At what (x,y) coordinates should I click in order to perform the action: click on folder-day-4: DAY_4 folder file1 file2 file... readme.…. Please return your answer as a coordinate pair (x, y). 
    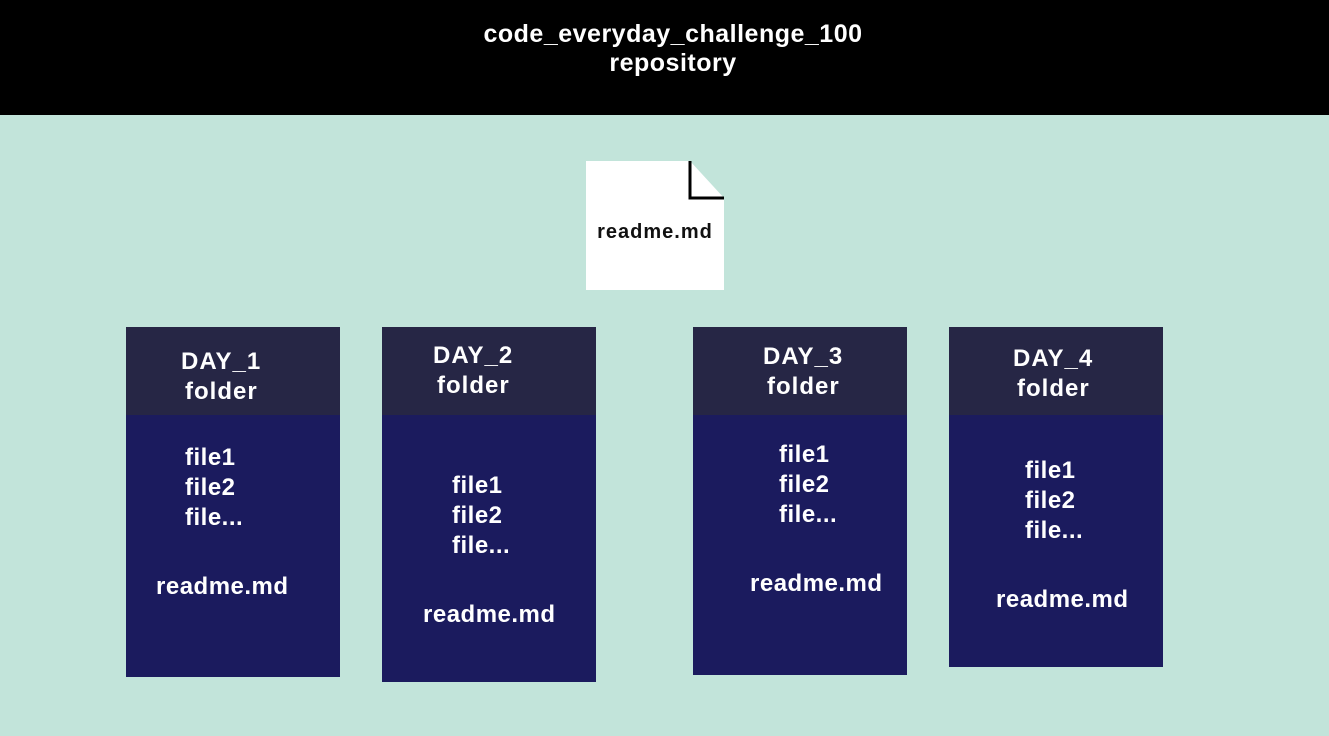
    Looking at the image, I should click on (1056, 497).